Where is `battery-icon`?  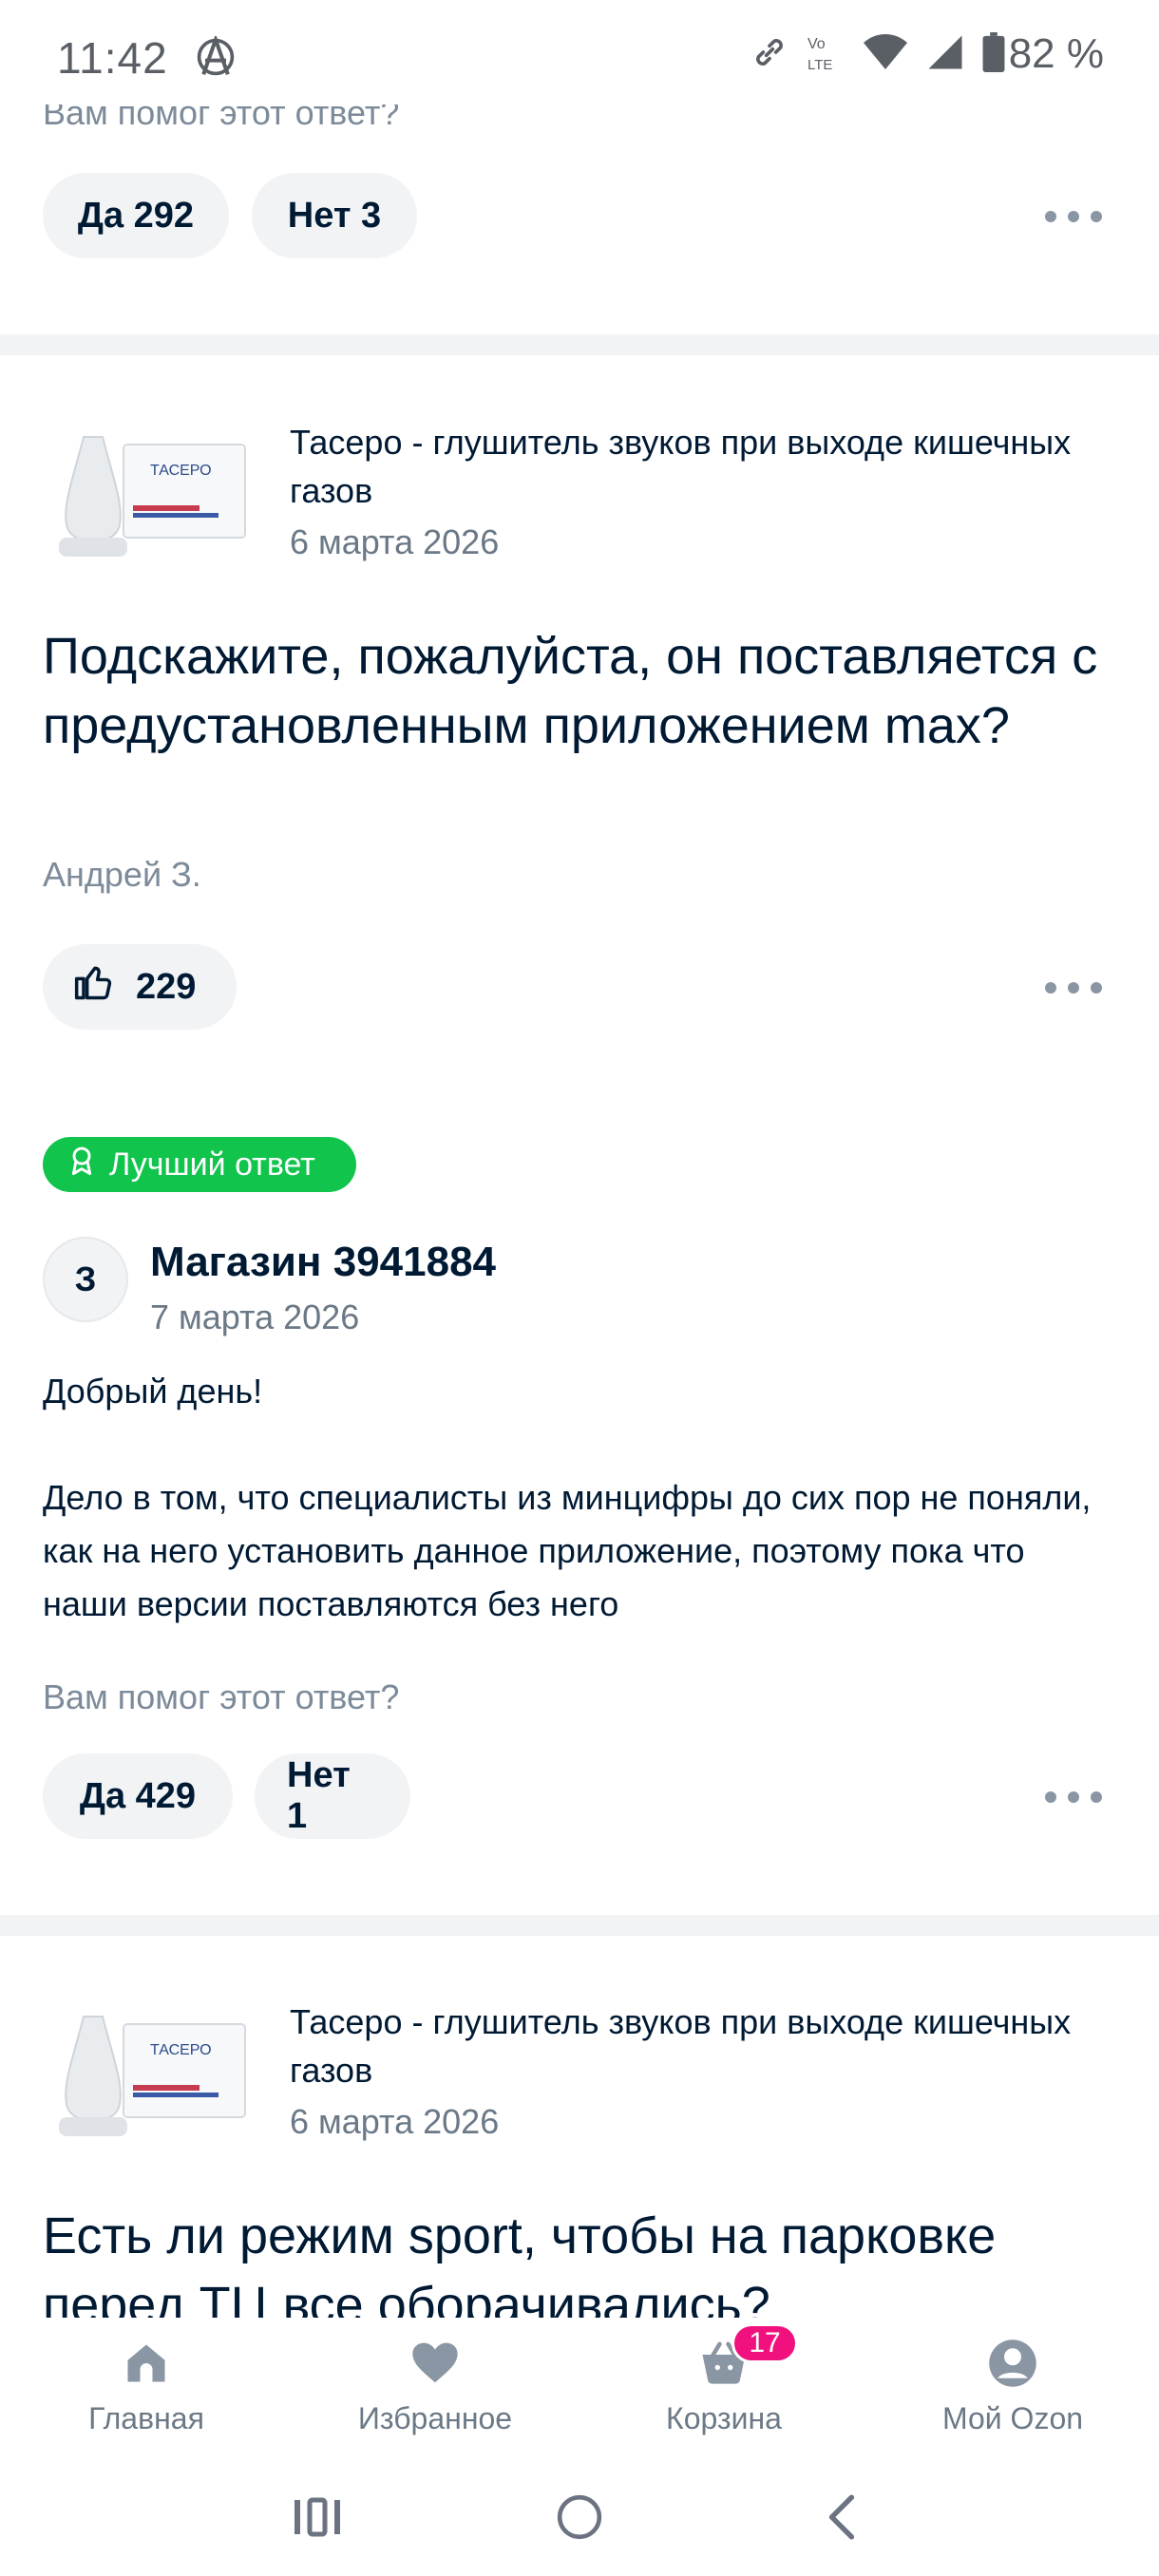 battery-icon is located at coordinates (993, 54).